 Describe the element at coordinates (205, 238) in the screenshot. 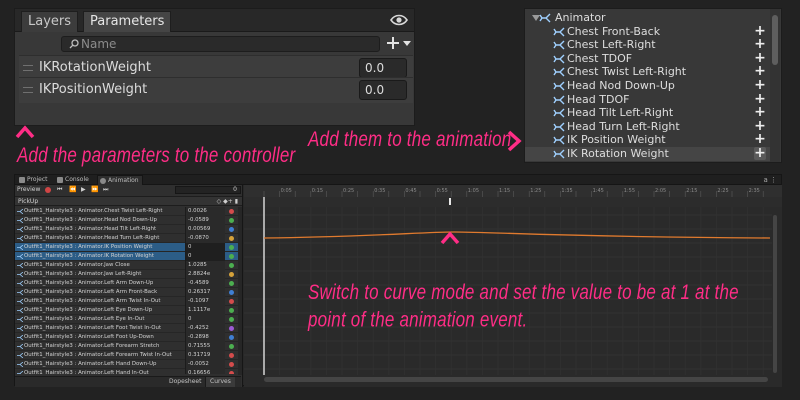

I see `track-value: -0.0870` at that location.